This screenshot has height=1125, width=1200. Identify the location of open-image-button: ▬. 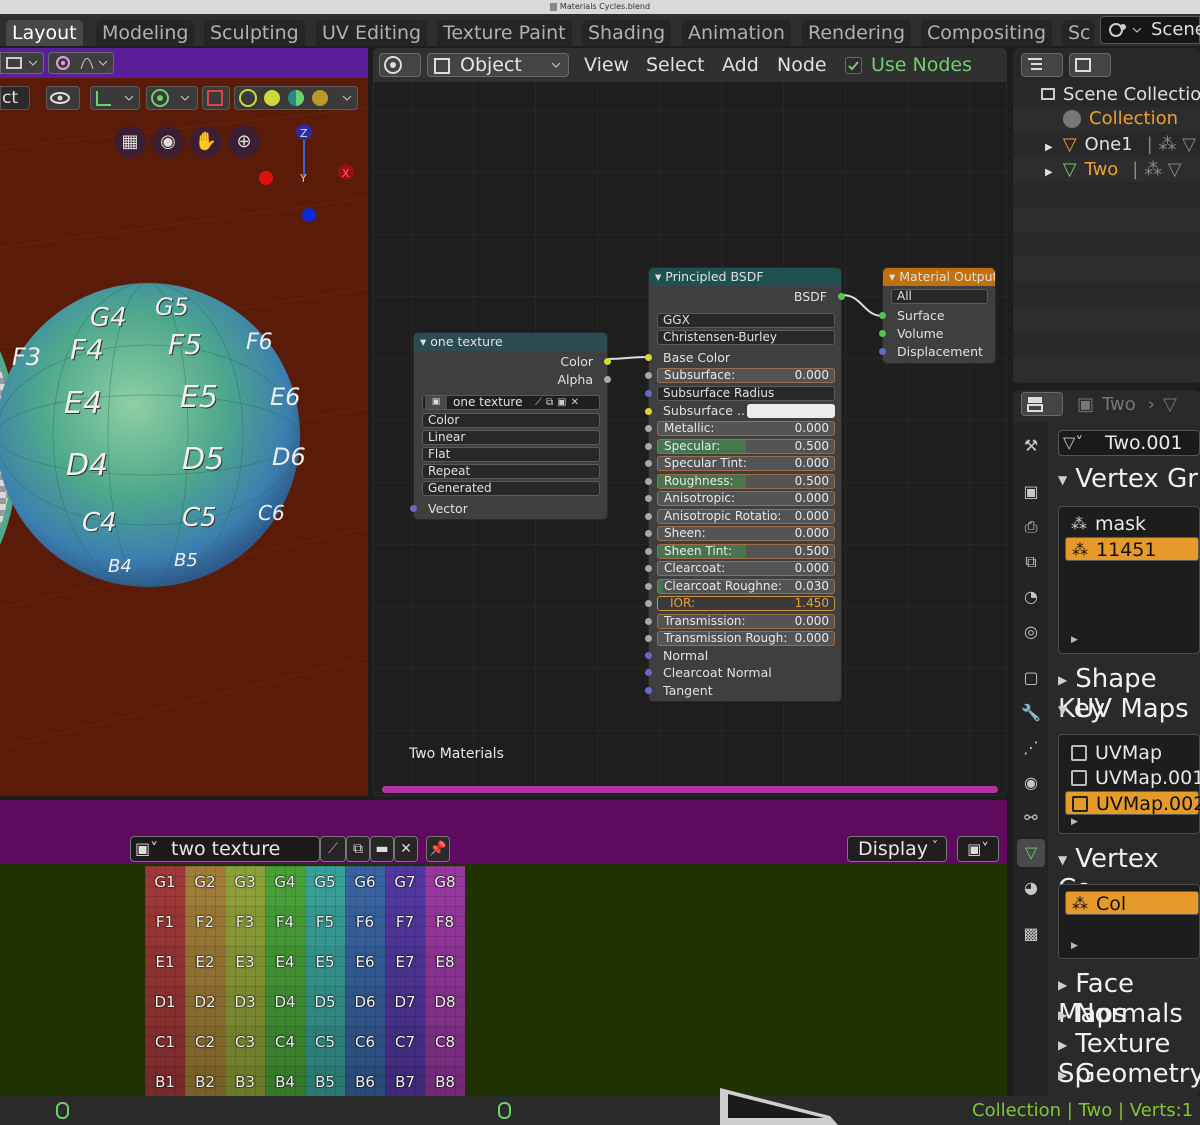
(382, 849).